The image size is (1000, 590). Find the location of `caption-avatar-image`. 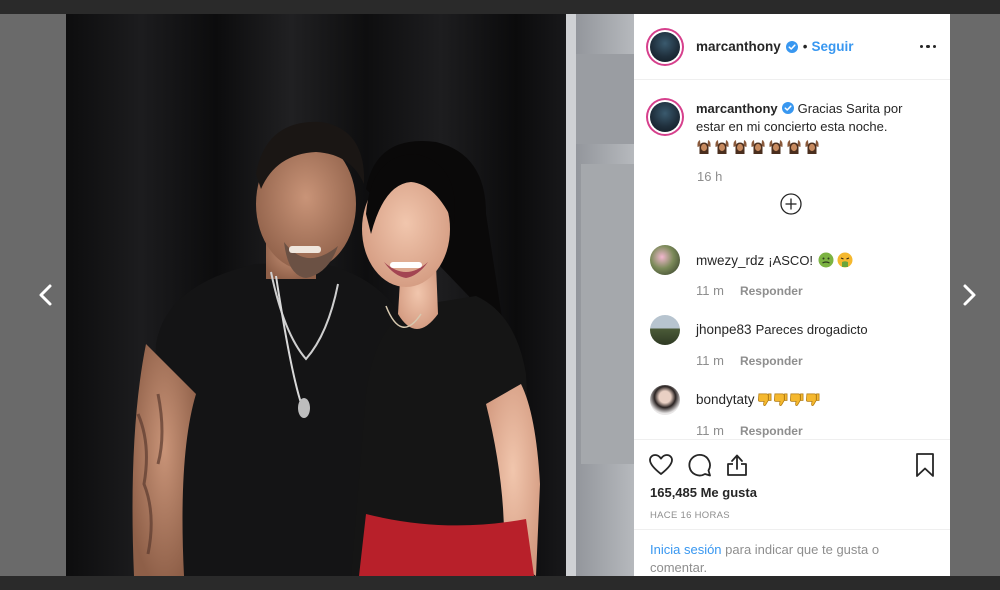

caption-avatar-image is located at coordinates (665, 117).